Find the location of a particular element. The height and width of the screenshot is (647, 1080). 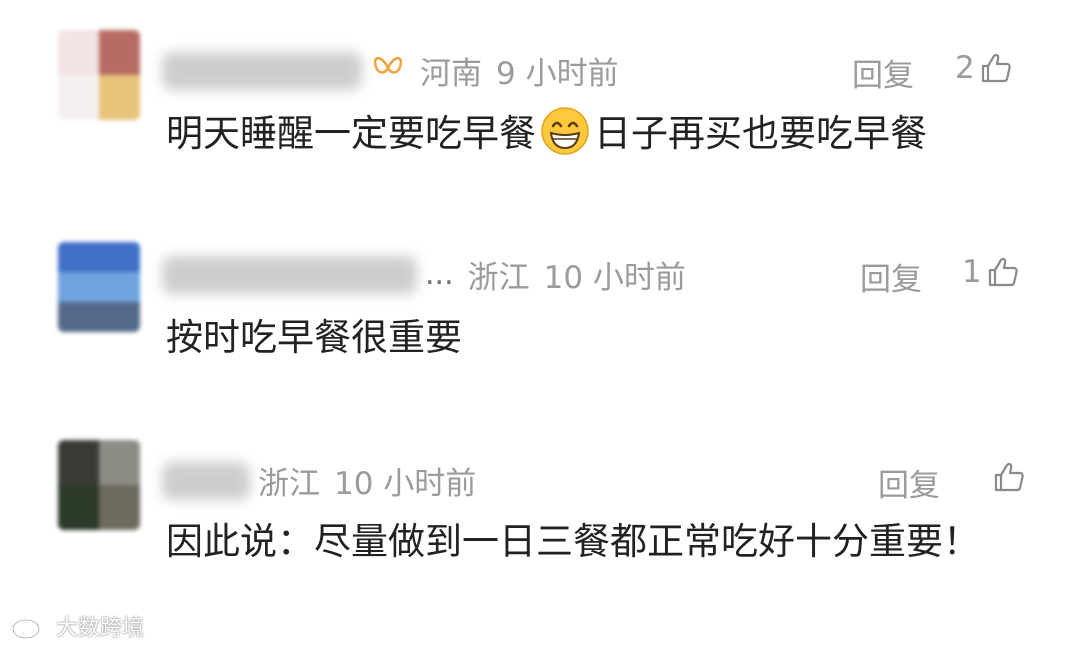

comment-meta: 河南 9 小时前 is located at coordinates (390, 70).